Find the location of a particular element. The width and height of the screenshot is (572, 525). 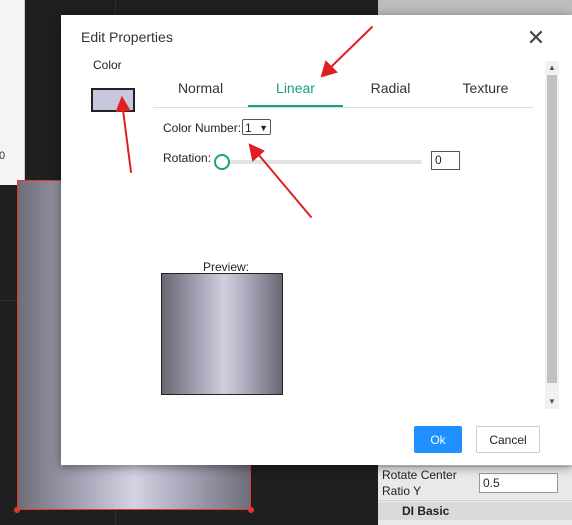

tab-radial: Radial is located at coordinates (390, 89).